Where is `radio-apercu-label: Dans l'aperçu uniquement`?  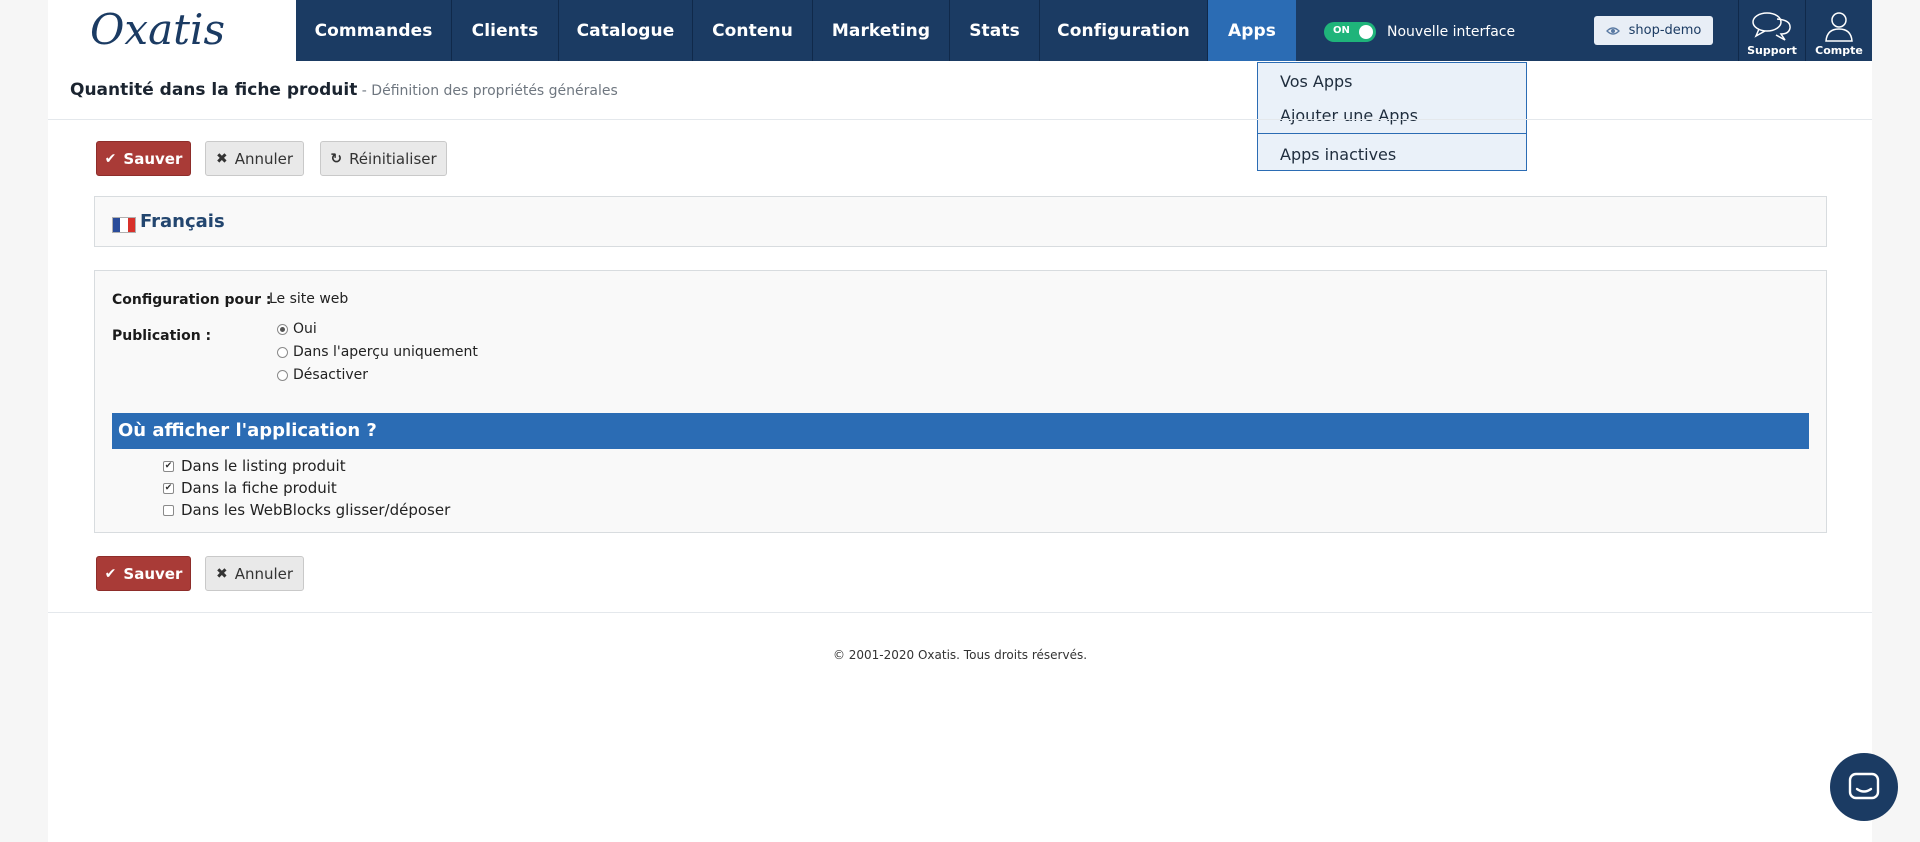 radio-apercu-label: Dans l'aperçu uniquement is located at coordinates (385, 352).